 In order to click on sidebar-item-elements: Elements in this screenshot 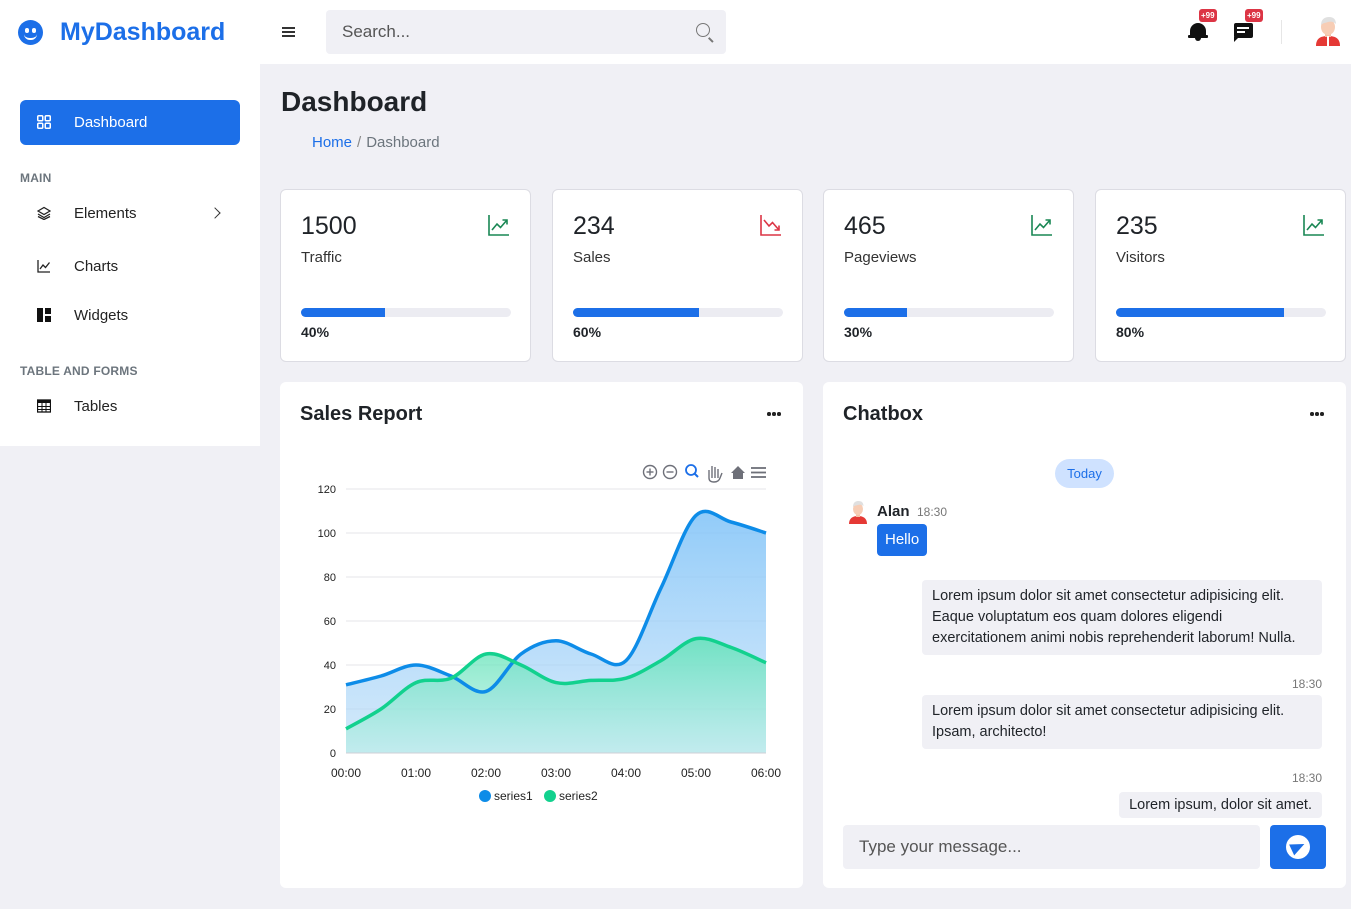, I will do `click(130, 213)`.